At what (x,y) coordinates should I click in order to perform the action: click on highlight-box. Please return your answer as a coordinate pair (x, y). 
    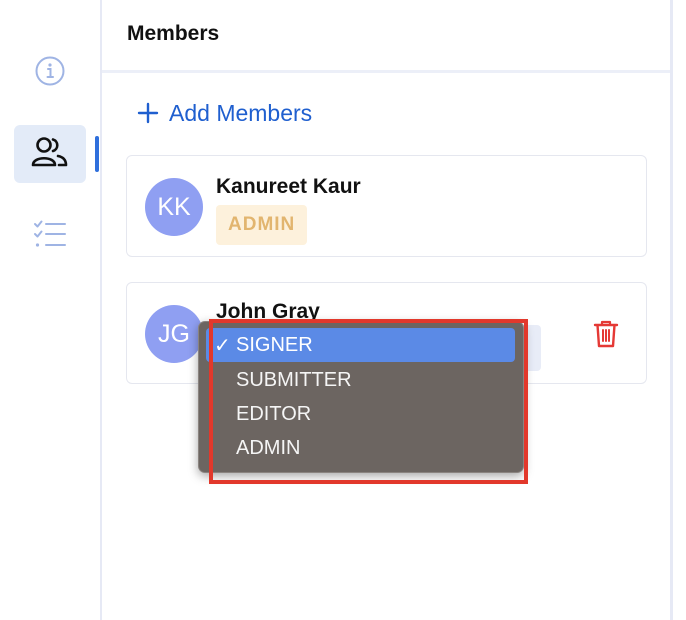
    Looking at the image, I should click on (368, 401).